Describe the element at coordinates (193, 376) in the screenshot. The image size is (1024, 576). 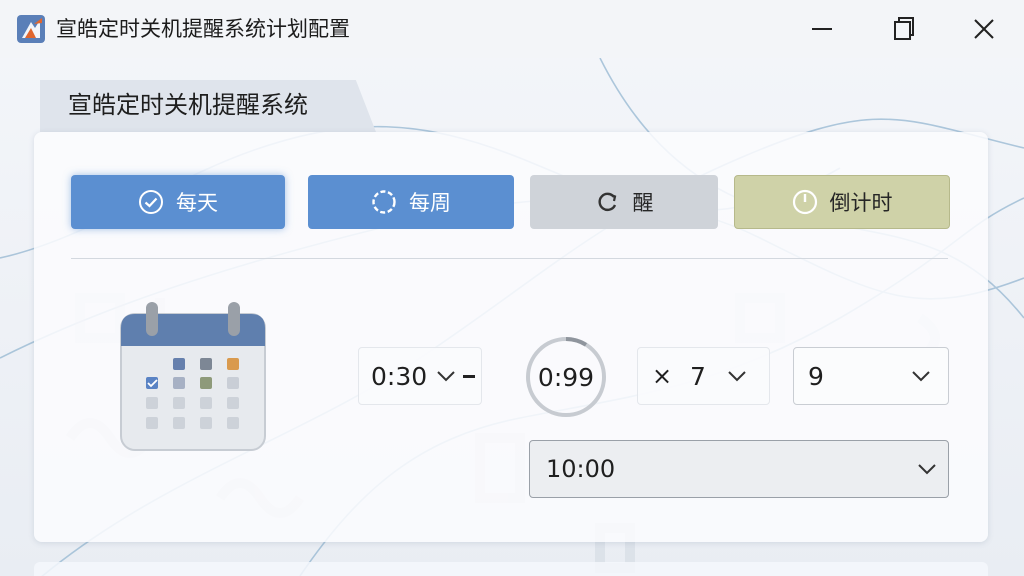
I see `calendar-icon` at that location.